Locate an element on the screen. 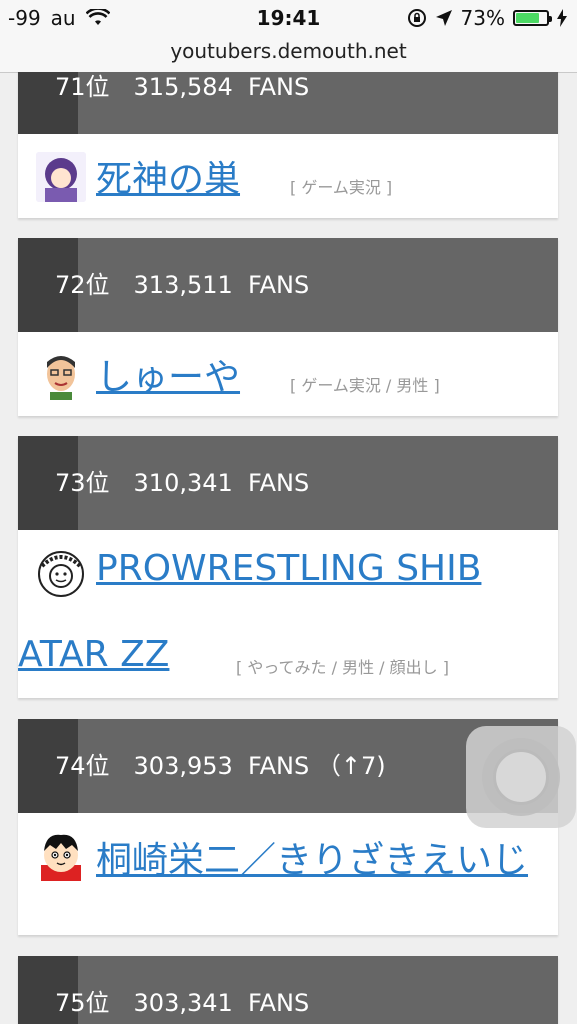 This screenshot has width=577, height=1024. rank-card-71: 71位 315,584 FANS 死神の巣 [ ゲーム実況 ] is located at coordinates (288, 145).